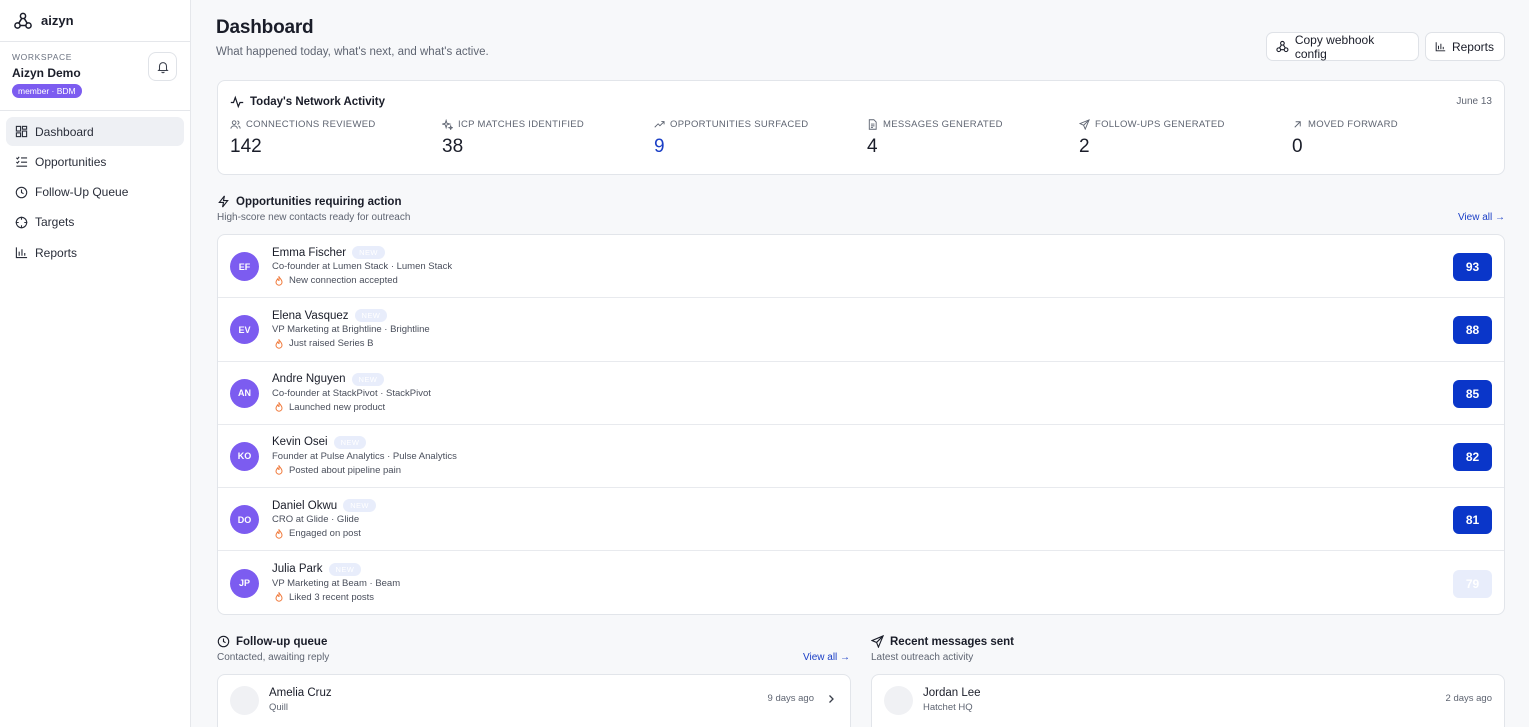  Describe the element at coordinates (297, 569) in the screenshot. I see `contact-name: Julia Park` at that location.